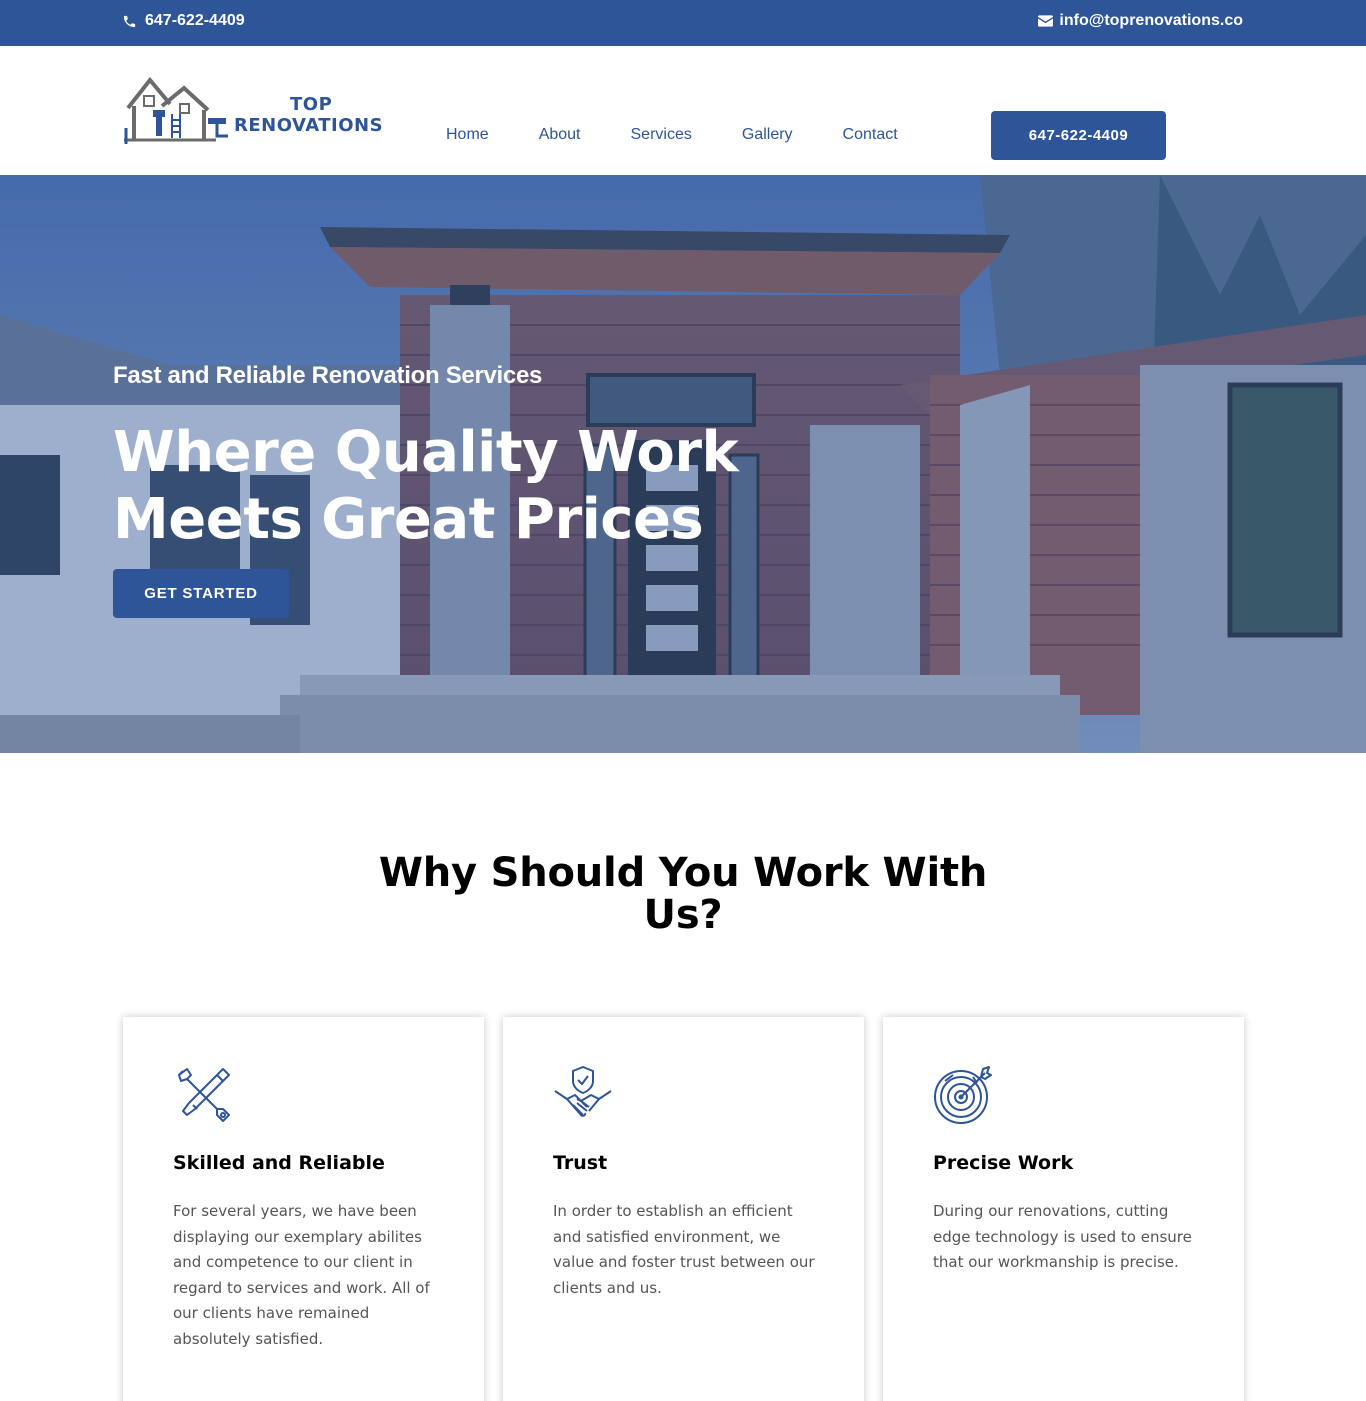 This screenshot has height=1401, width=1366. Describe the element at coordinates (683, 894) in the screenshot. I see `why-section-title: Why Should You Work With Us?` at that location.